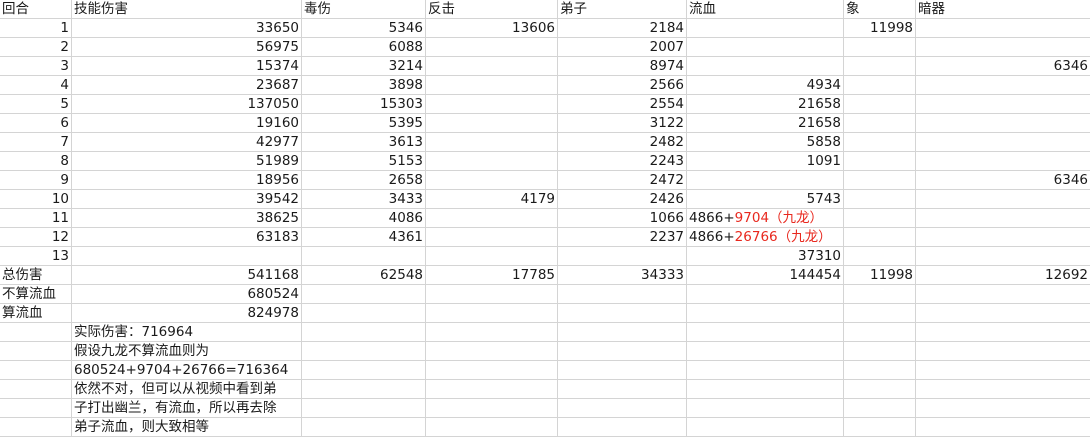  I want to click on cell-round: 12, so click(36, 237).